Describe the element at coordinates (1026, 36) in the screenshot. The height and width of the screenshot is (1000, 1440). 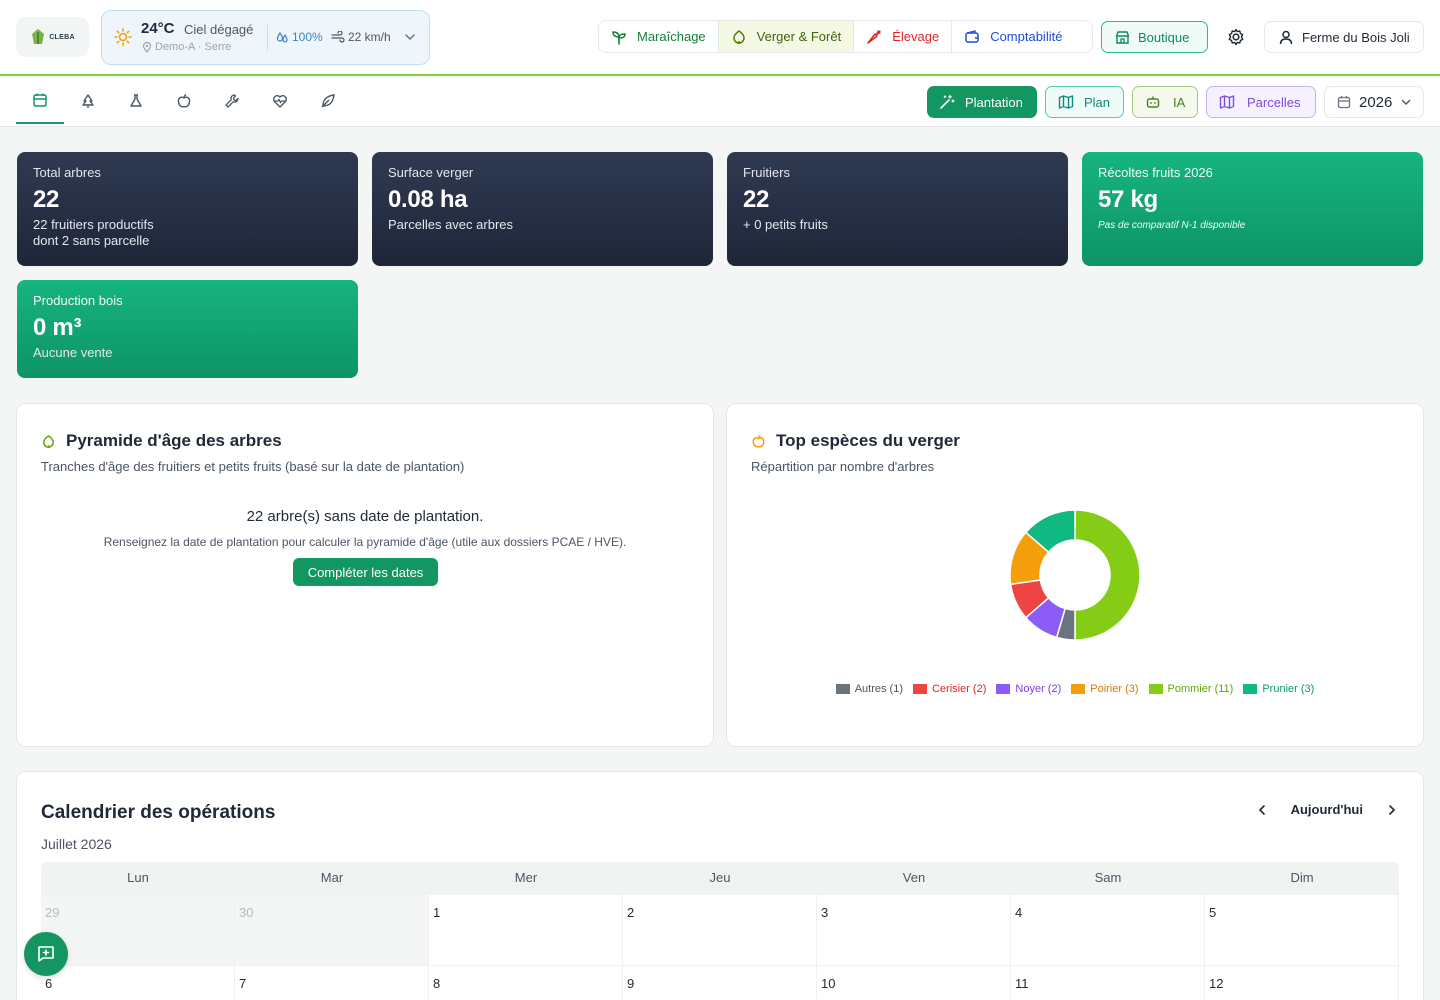
I see `module-label: Comptabilité` at that location.